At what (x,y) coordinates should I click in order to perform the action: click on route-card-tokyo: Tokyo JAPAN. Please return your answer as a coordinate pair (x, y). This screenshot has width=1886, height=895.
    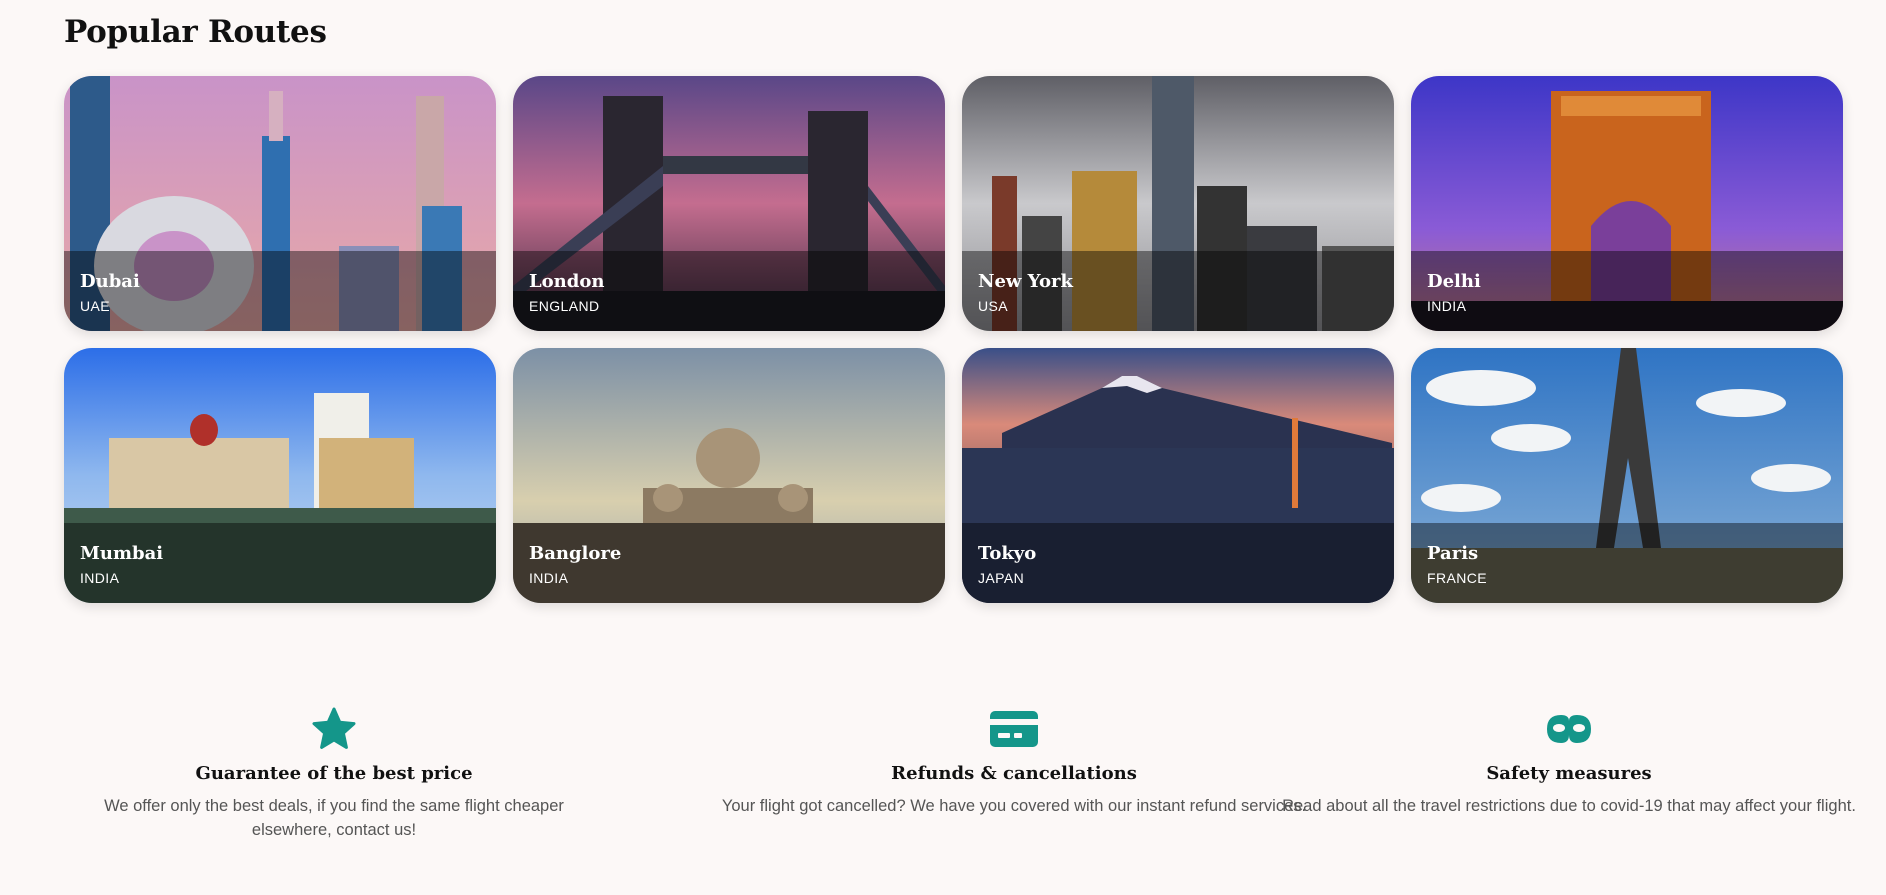
    Looking at the image, I should click on (1178, 475).